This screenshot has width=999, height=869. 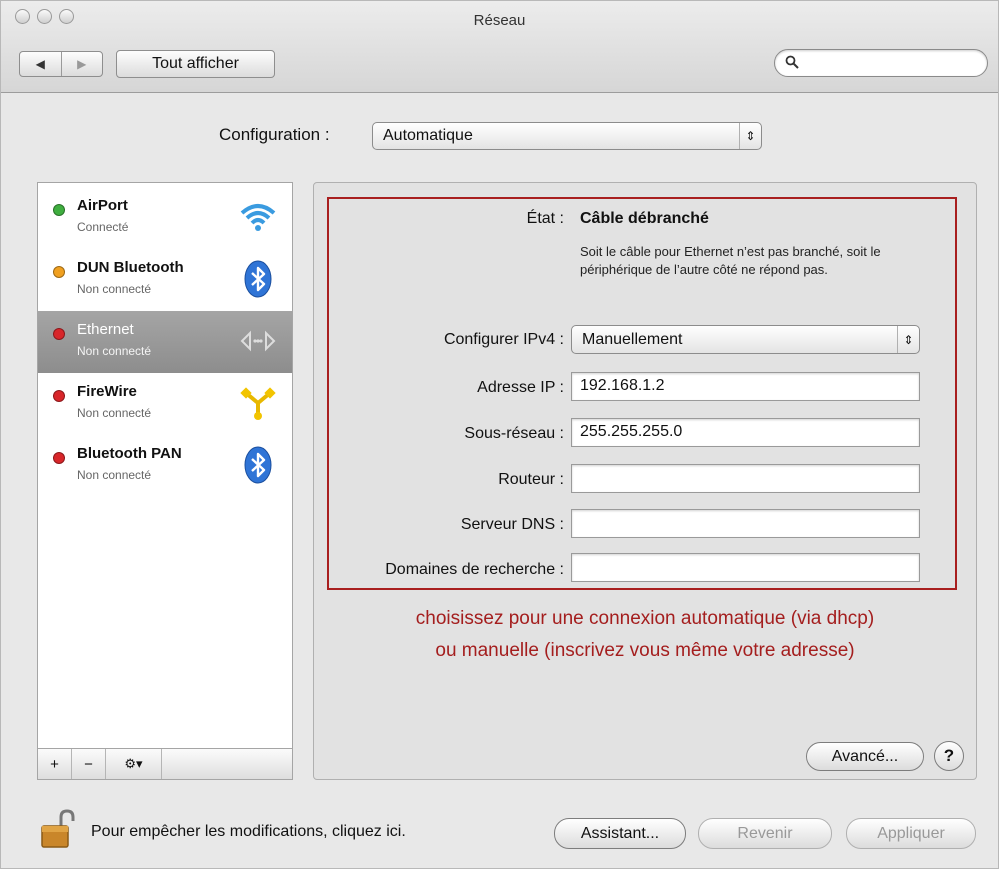 What do you see at coordinates (428, 135) in the screenshot?
I see `configuration-value: Automatique` at bounding box center [428, 135].